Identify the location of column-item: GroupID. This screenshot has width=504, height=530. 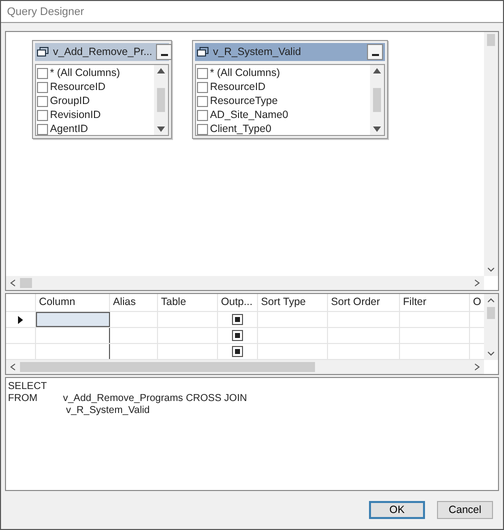
(95, 101).